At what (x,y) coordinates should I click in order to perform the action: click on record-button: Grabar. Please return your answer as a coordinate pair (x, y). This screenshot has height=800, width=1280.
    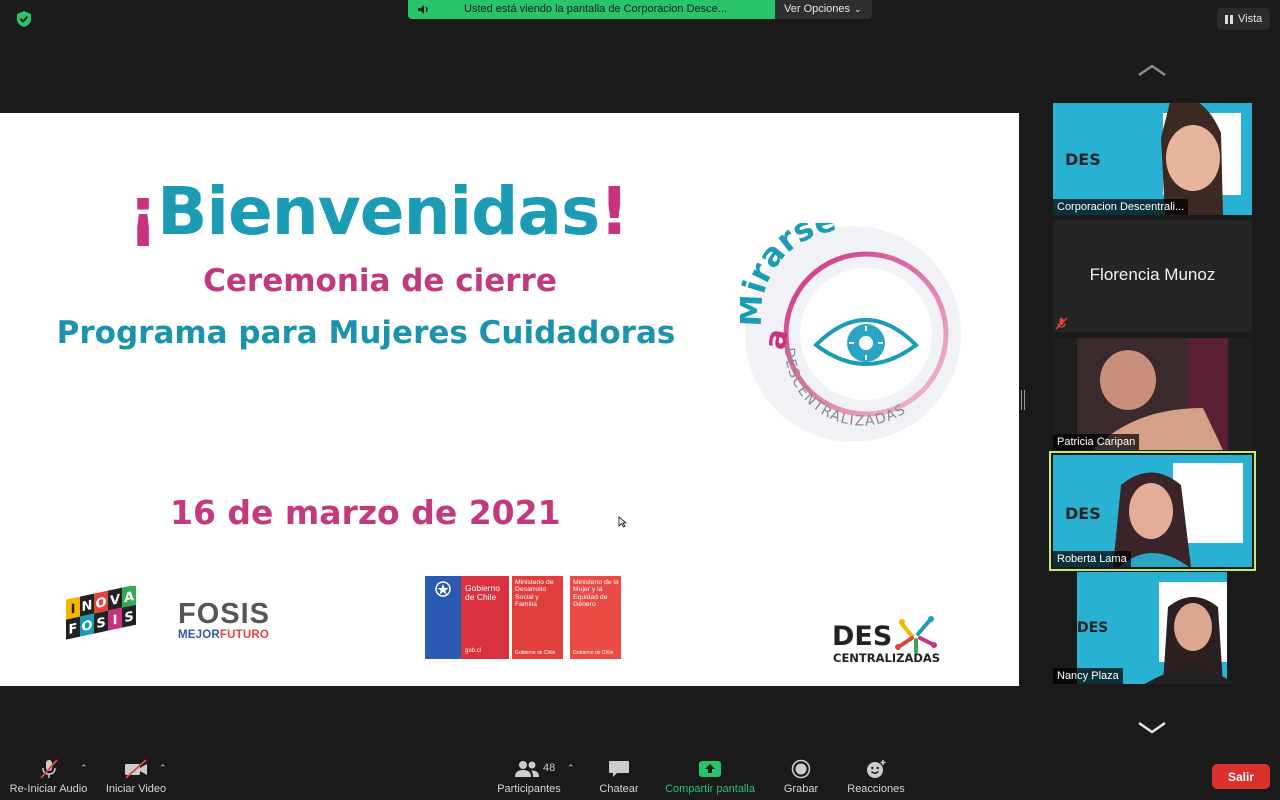
    Looking at the image, I should click on (801, 776).